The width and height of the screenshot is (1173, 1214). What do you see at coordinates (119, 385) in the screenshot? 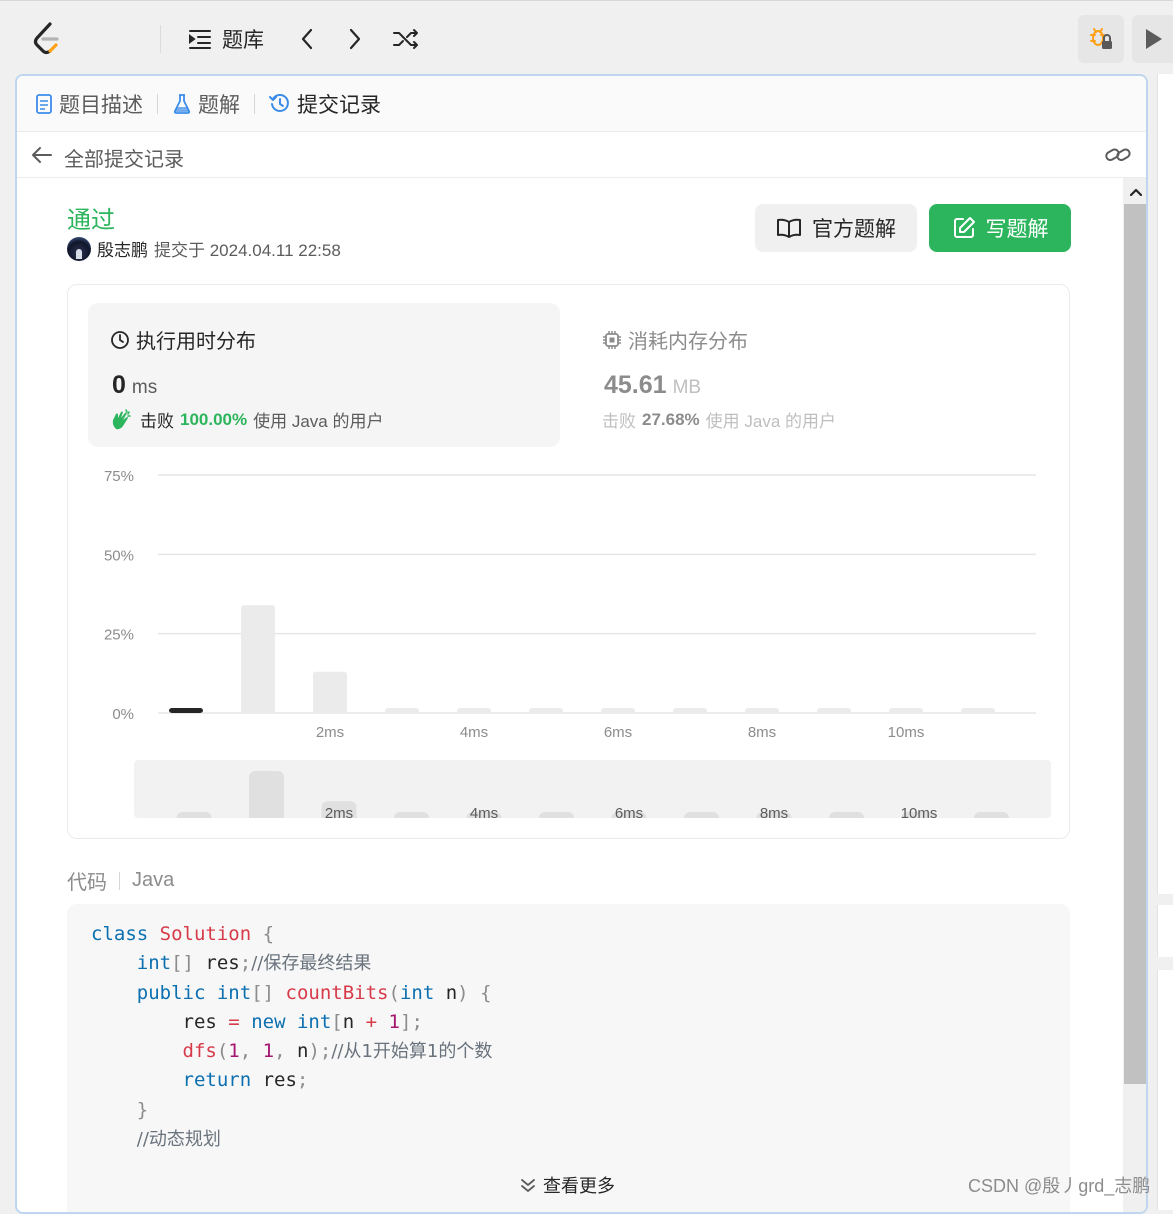
I see `runtime-number: 0` at bounding box center [119, 385].